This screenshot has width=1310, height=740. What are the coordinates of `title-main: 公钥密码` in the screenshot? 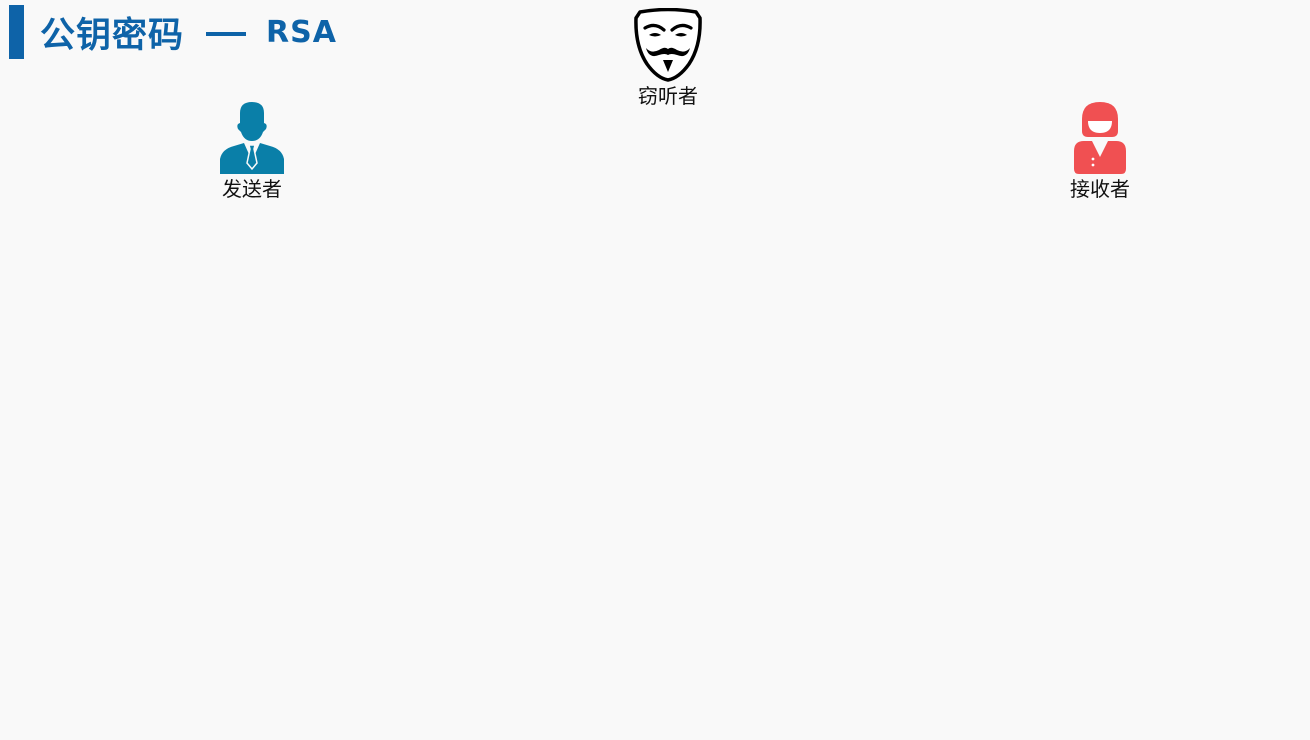 It's located at (112, 35).